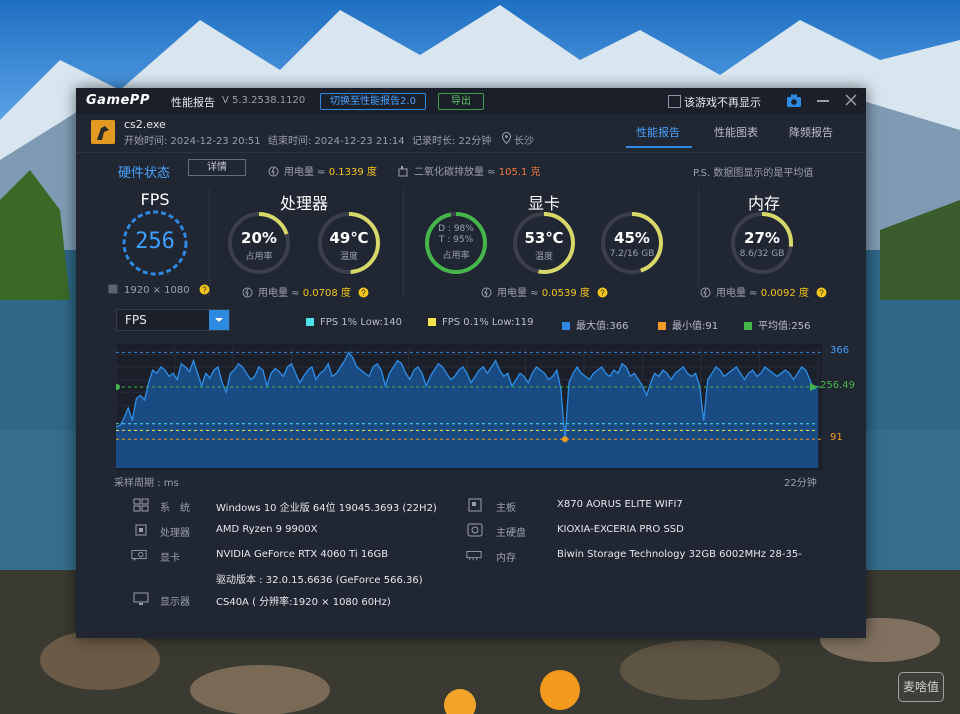 The image size is (960, 714). What do you see at coordinates (524, 141) in the screenshot?
I see `location-label: 长沙` at bounding box center [524, 141].